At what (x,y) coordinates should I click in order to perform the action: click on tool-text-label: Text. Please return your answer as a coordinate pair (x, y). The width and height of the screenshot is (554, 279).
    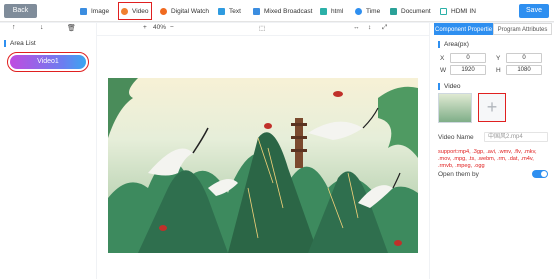
    Looking at the image, I should click on (235, 11).